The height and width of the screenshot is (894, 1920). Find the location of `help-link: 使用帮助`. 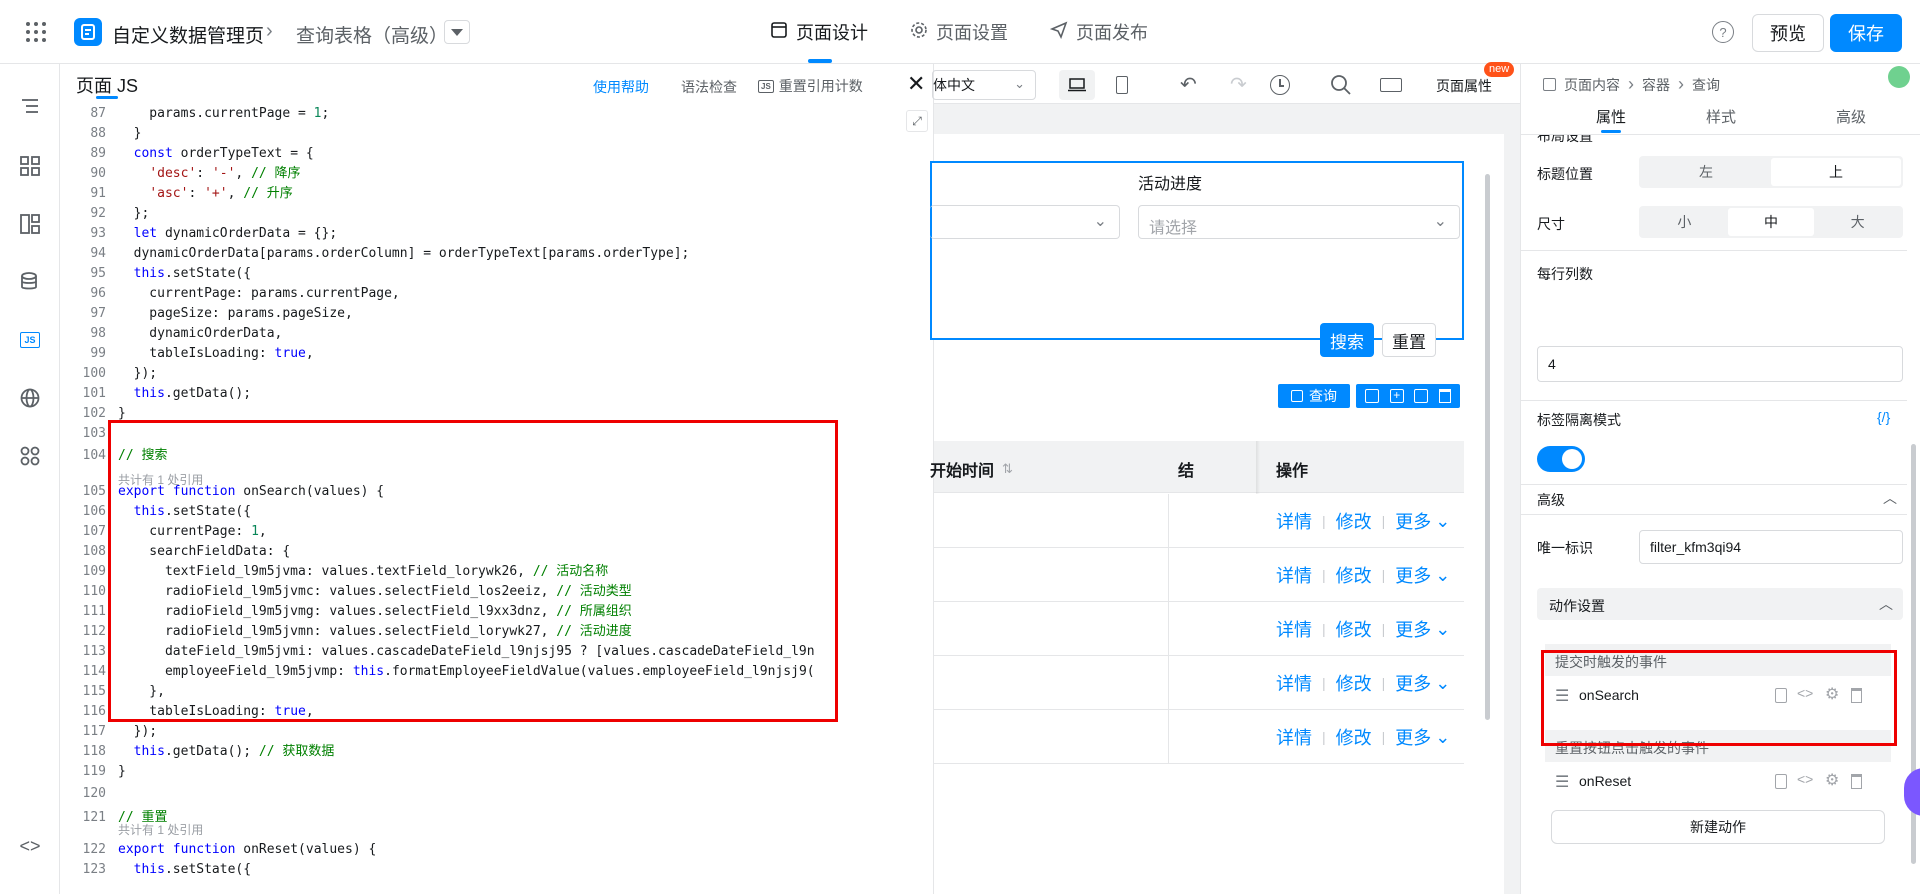

help-link: 使用帮助 is located at coordinates (621, 87).